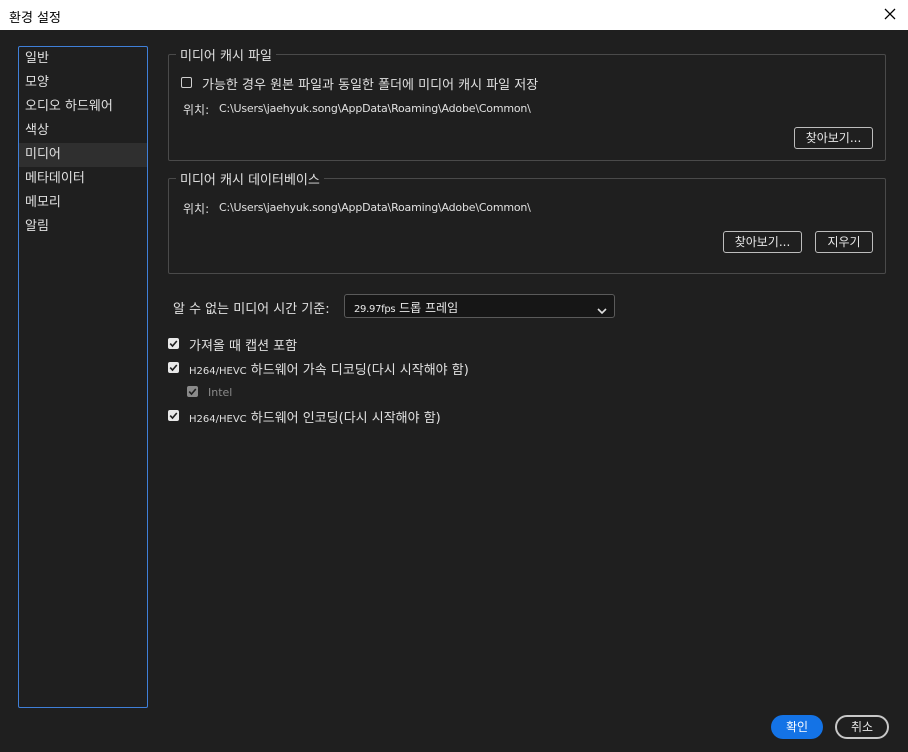 Image resolution: width=908 pixels, height=752 pixels. I want to click on cache-files-location-label: 위치:, so click(196, 110).